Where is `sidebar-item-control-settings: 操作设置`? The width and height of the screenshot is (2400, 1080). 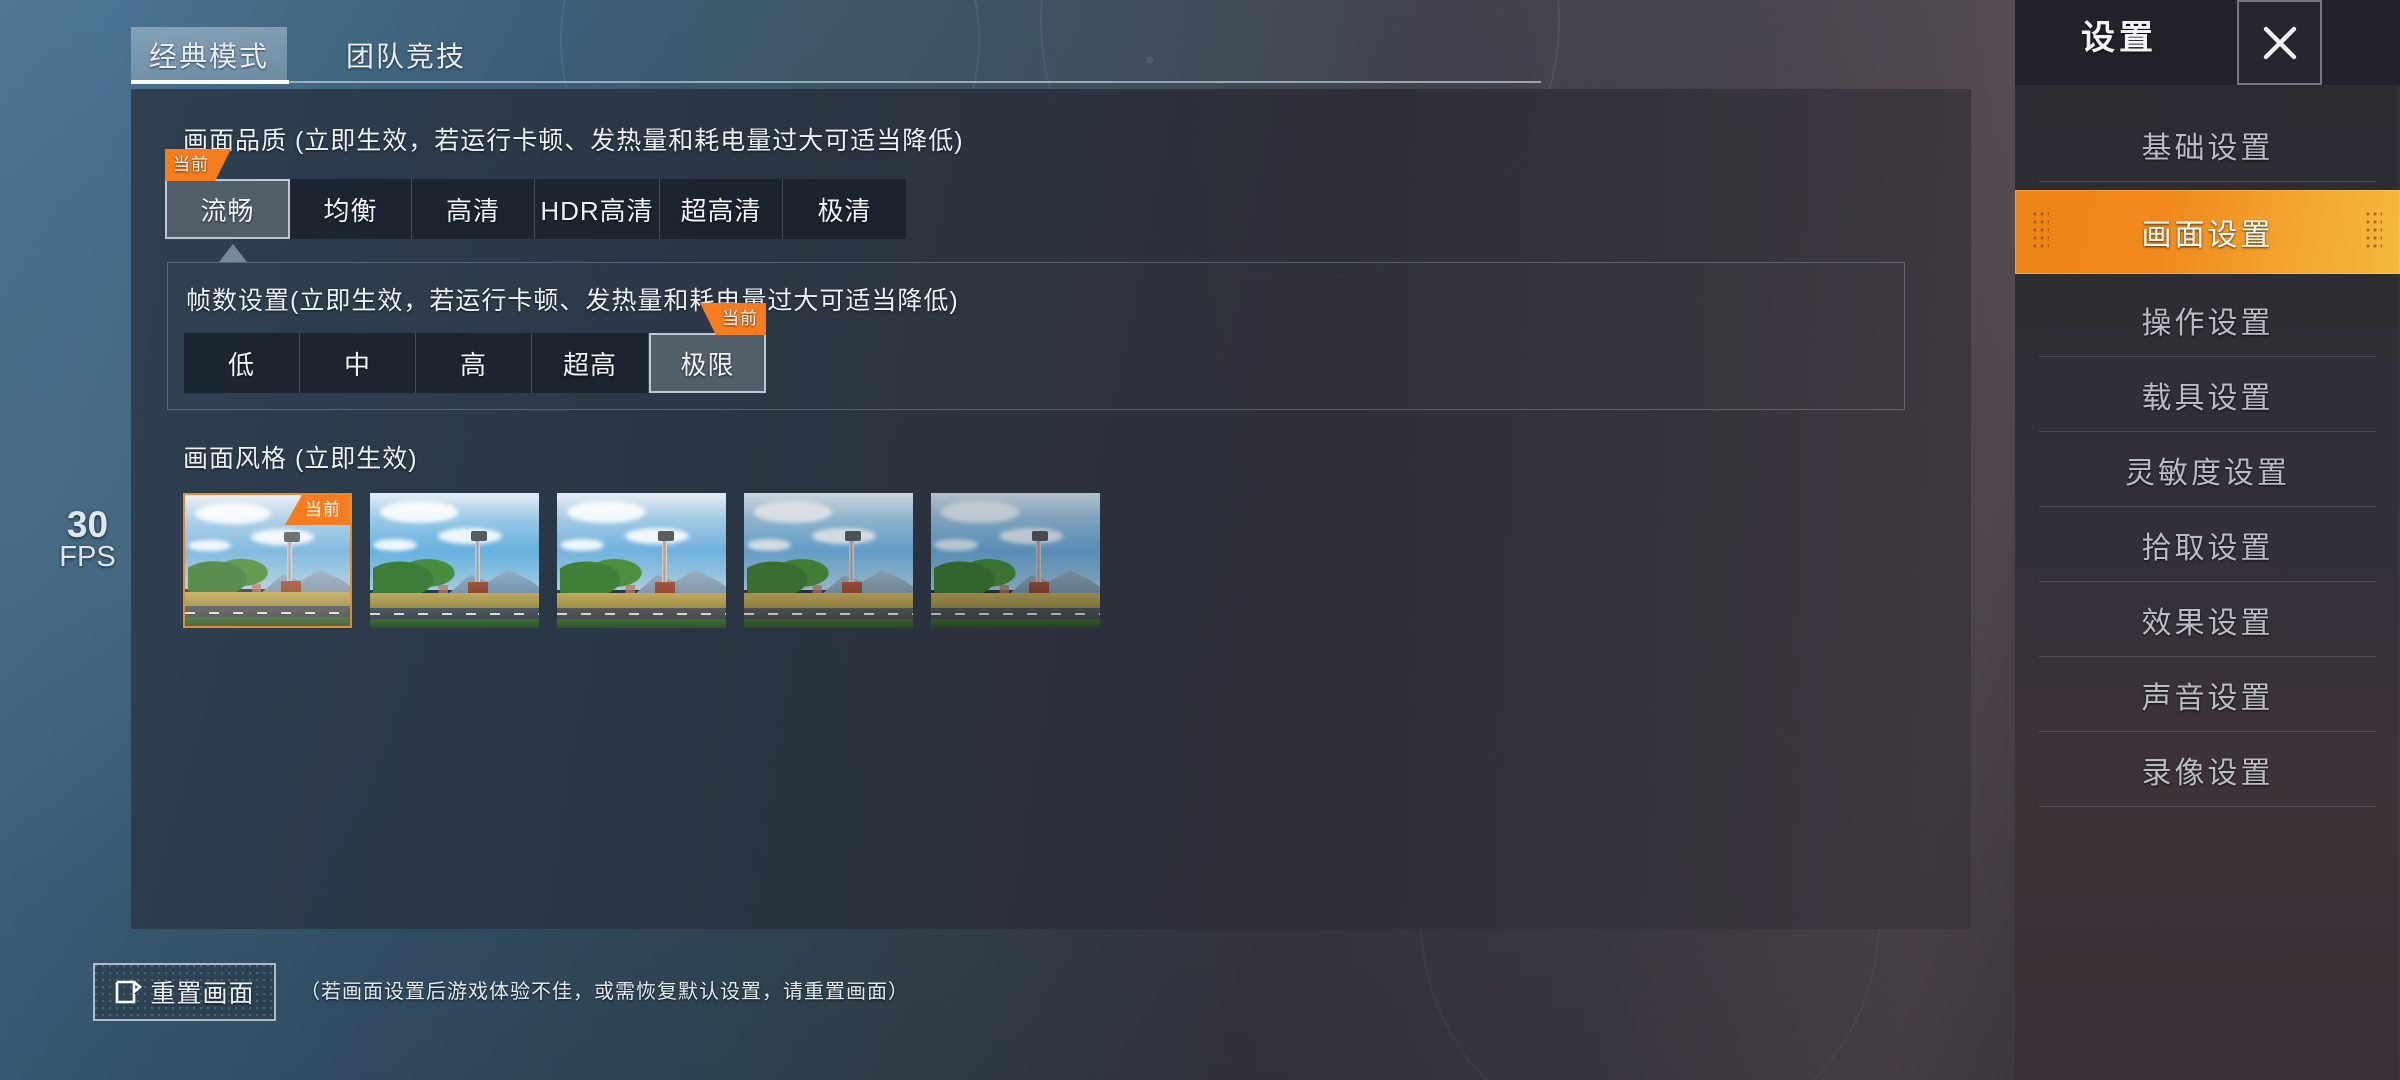 sidebar-item-control-settings: 操作设置 is located at coordinates (2207, 319).